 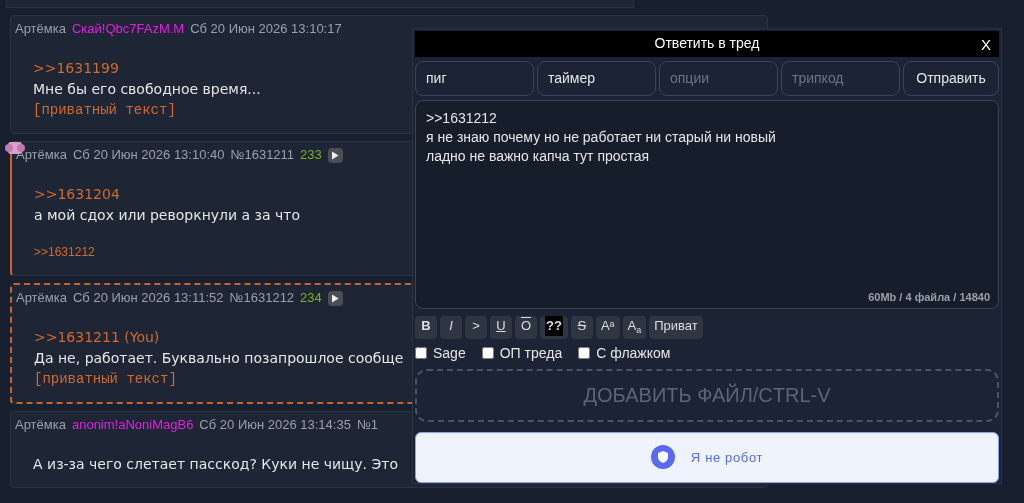 What do you see at coordinates (77, 194) in the screenshot?
I see `reply-link: >>1631204` at bounding box center [77, 194].